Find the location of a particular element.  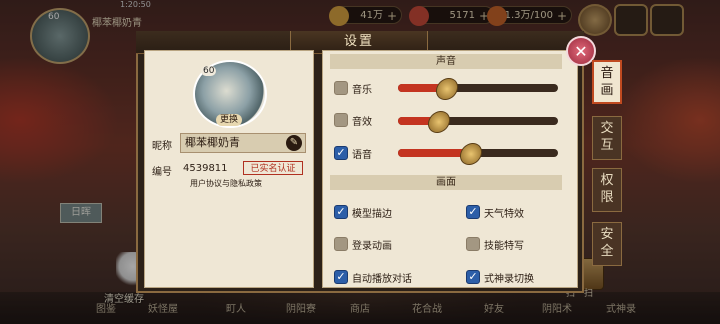

login-anim-checkbox is located at coordinates (341, 244).